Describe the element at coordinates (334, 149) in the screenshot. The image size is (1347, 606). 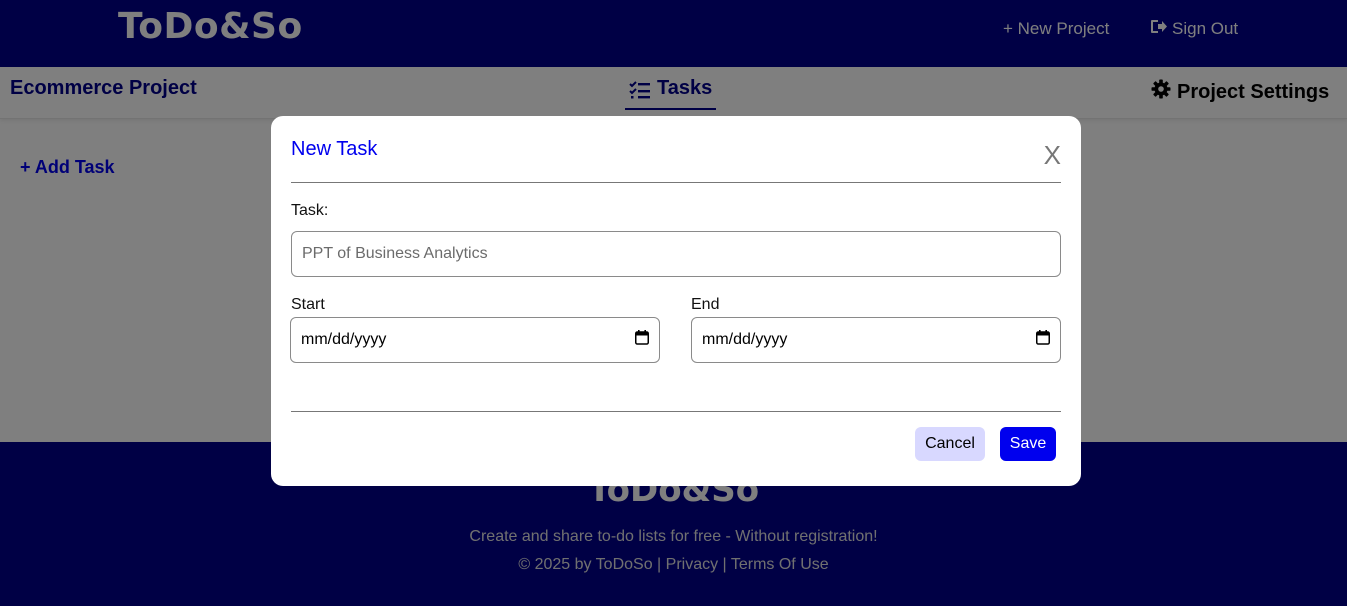
I see `dialog-title: New Task` at that location.